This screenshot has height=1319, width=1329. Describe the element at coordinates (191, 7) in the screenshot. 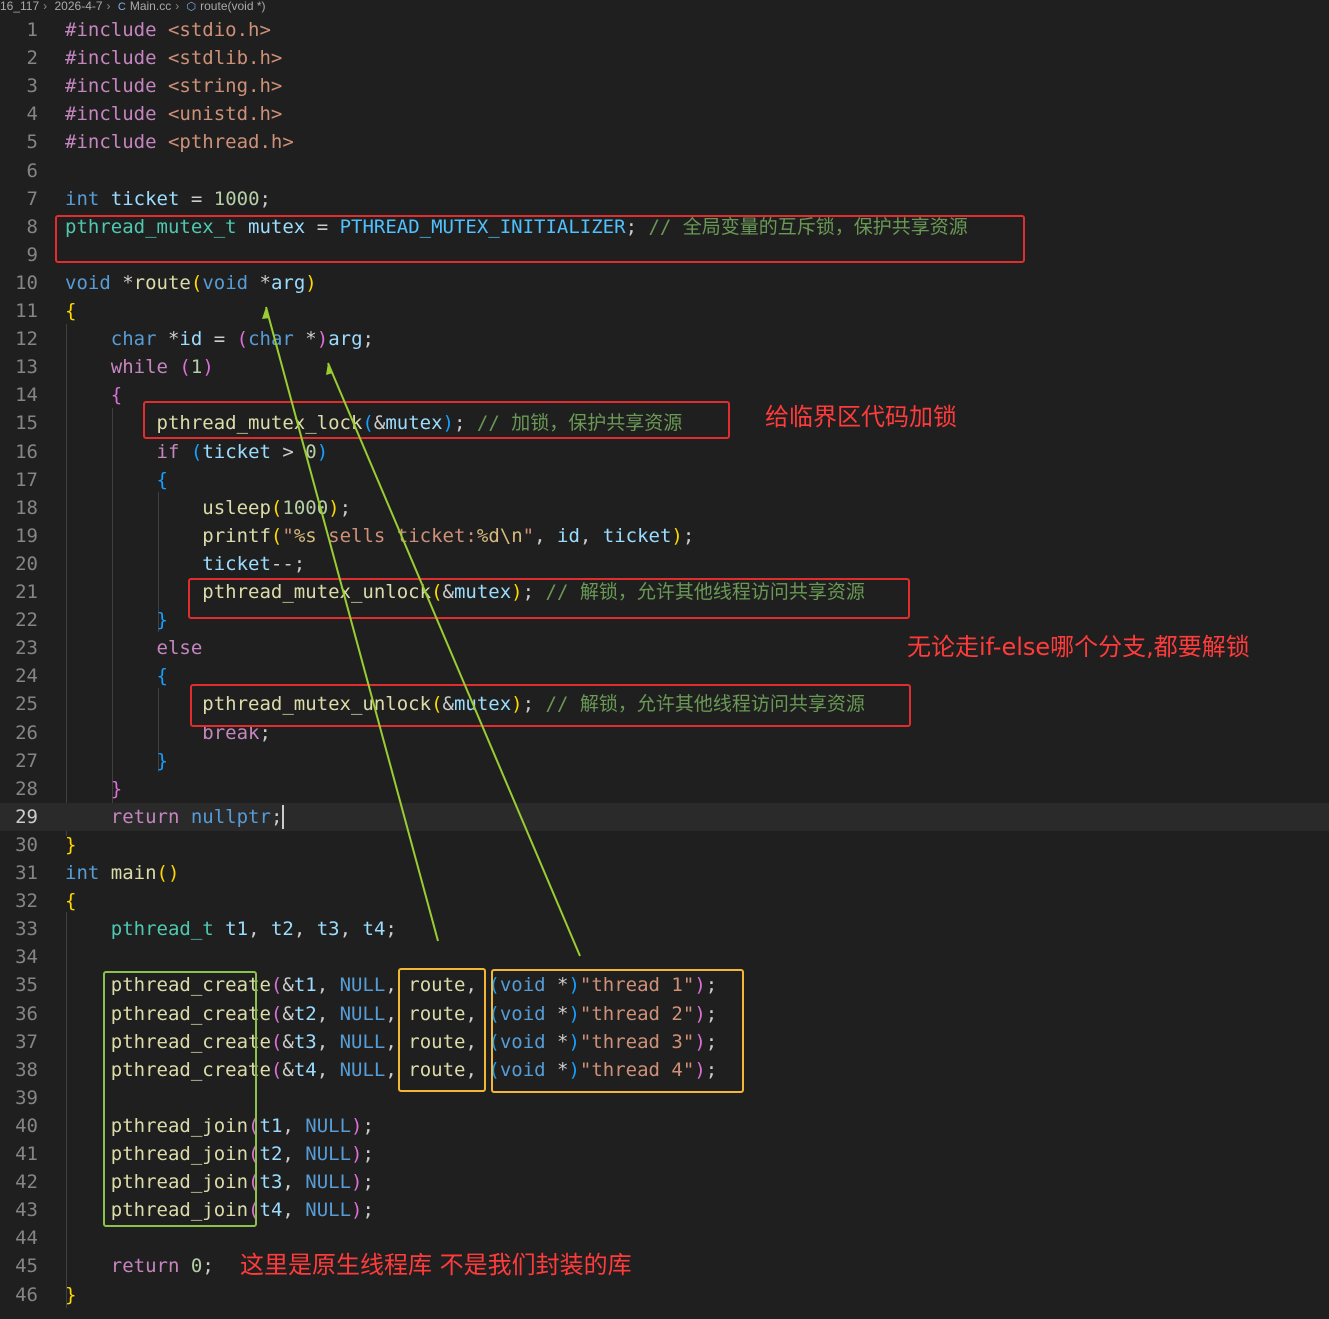

I see `function-symbol-icon: ⬡` at that location.